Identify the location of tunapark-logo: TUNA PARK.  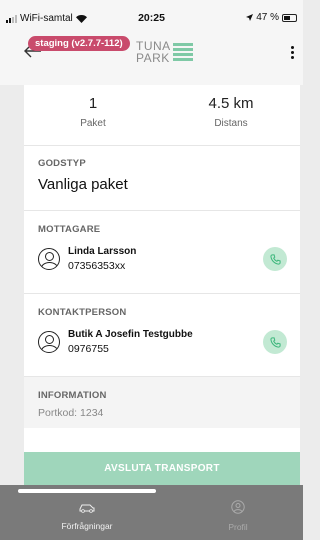
(164, 52).